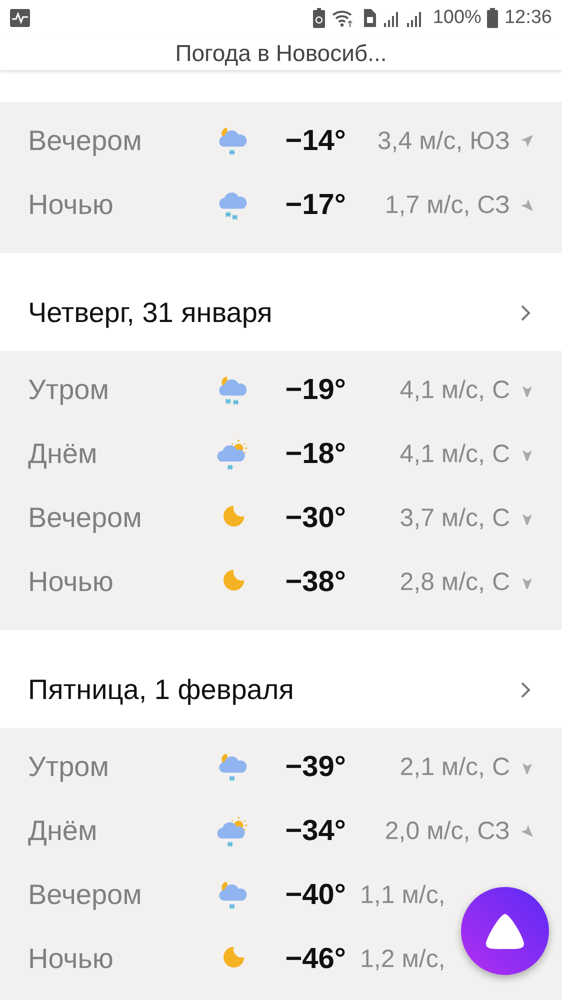 The height and width of the screenshot is (1000, 562). What do you see at coordinates (457, 18) in the screenshot?
I see `battery-percent: 100%` at bounding box center [457, 18].